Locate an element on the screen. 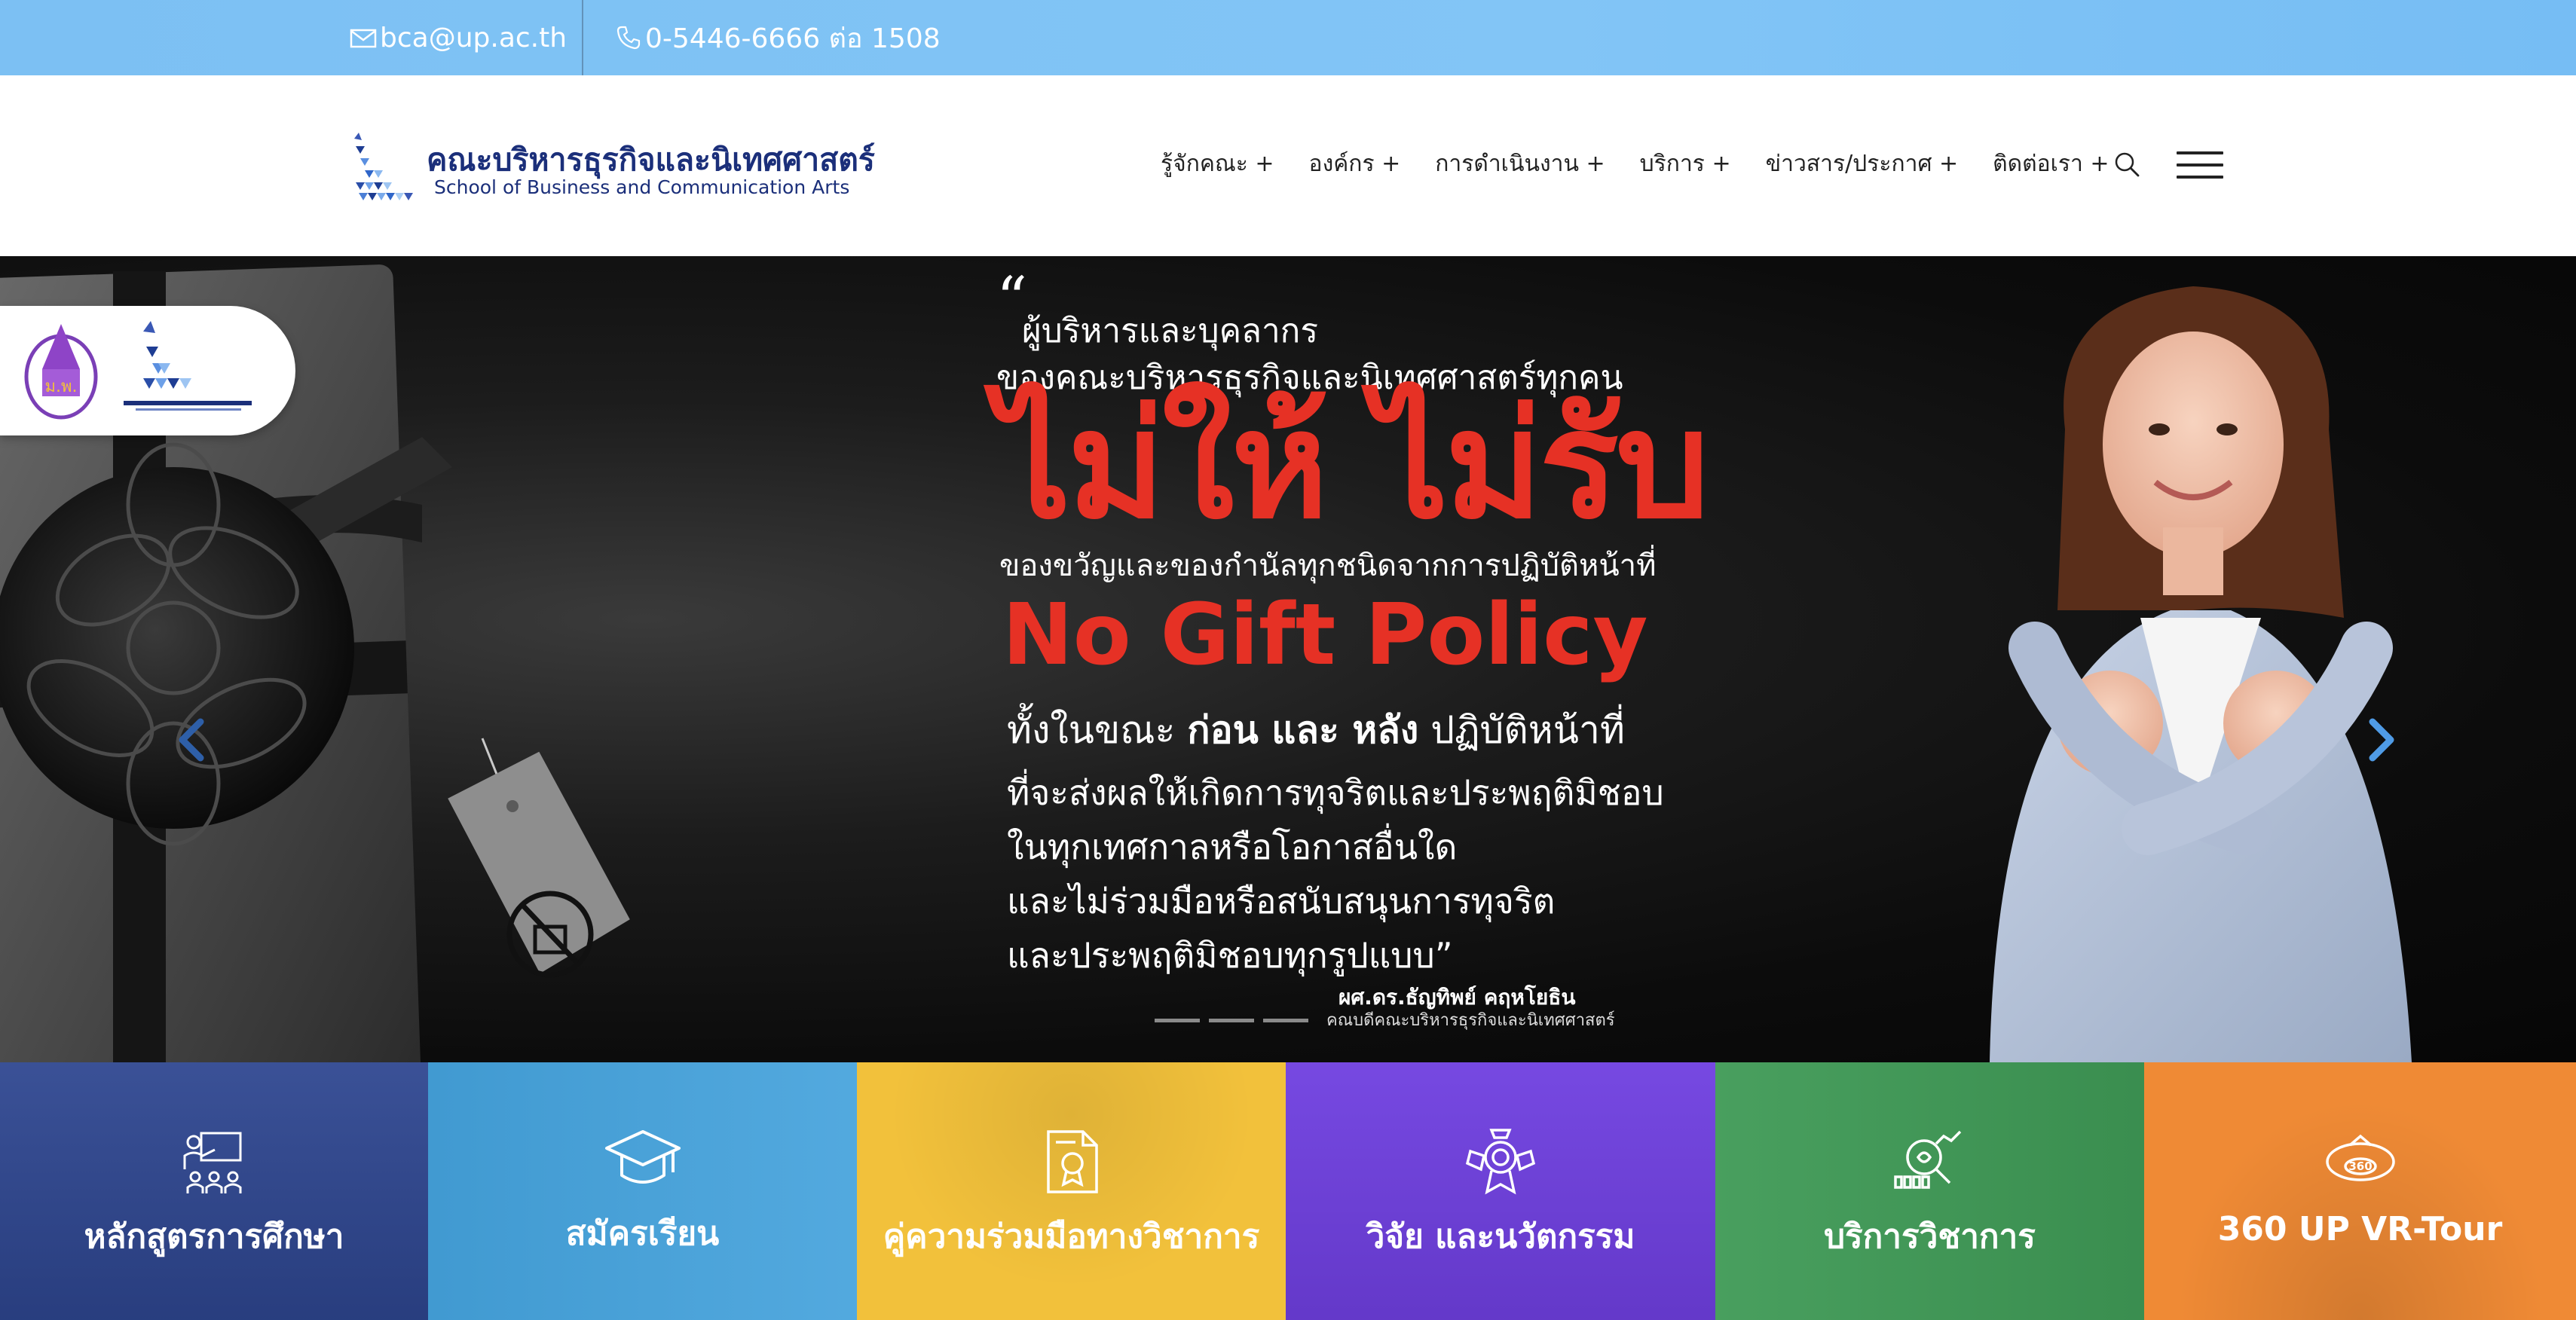 The width and height of the screenshot is (2576, 1320). vr-360-icon: 360 is located at coordinates (2360, 1158).